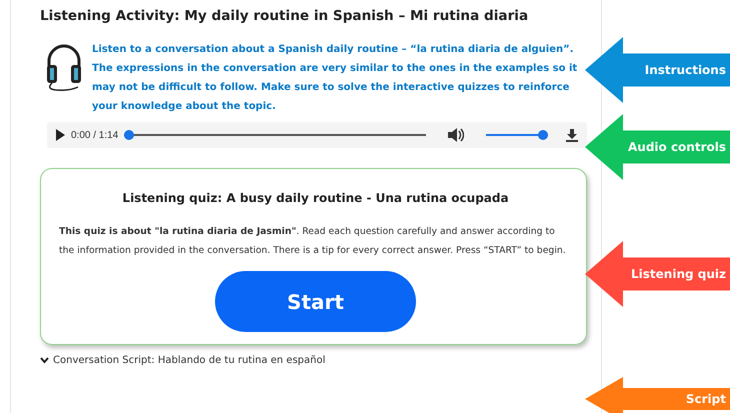 This screenshot has width=730, height=413. Describe the element at coordinates (335, 78) in the screenshot. I see `instructions-text: Listen to a conversation about a Spanish daily routine – “la rutina diaria de alguien”. The expressions in the conversation are very similar to the ones in the examples so it may not be difficult to follow. Make sure to solve the interactive quizzes to reinforce your knowledge about the topic.` at that location.